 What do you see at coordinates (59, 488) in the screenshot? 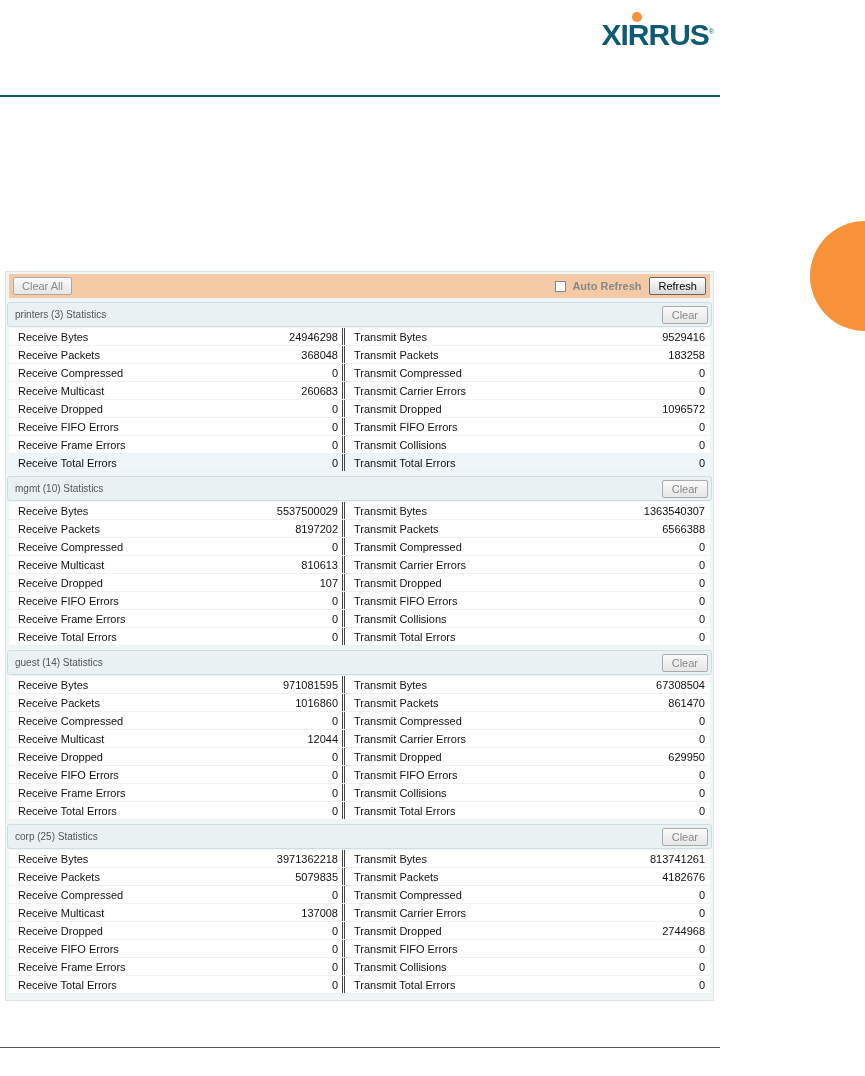
I see `section-title: mgmt (10) Statistics` at bounding box center [59, 488].